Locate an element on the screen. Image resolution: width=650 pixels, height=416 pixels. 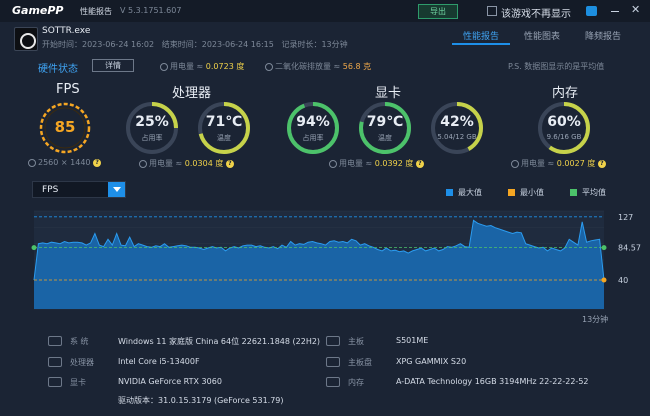
sysinfo-key: 系 统 is located at coordinates (79, 341).